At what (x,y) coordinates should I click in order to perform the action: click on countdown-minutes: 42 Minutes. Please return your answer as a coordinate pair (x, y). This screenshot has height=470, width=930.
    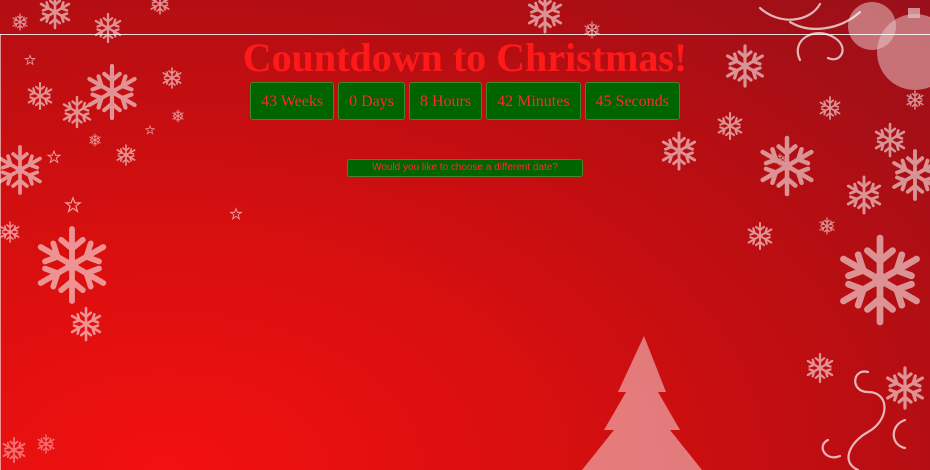
    Looking at the image, I should click on (533, 101).